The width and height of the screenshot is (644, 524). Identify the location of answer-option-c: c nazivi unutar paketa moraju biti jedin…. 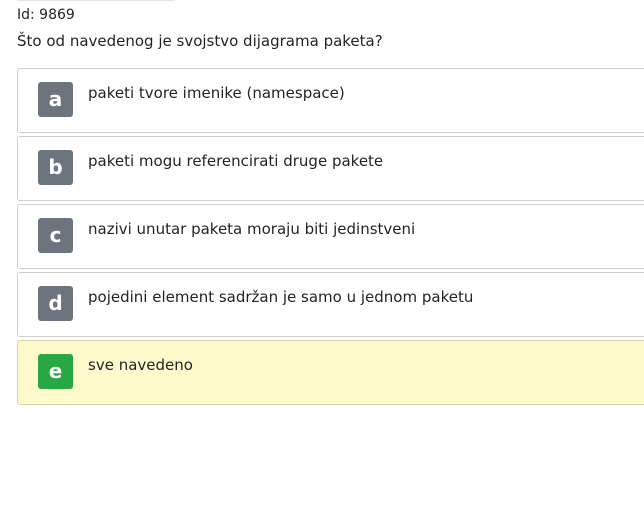
(330, 236).